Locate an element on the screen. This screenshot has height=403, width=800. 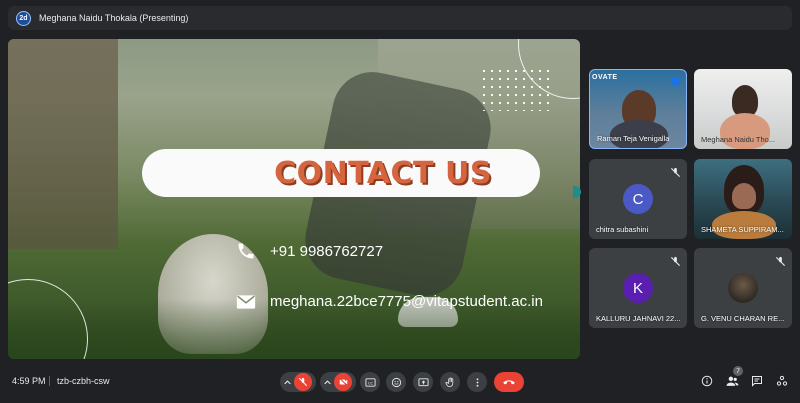
participant-avatar: K is located at coordinates (638, 288).